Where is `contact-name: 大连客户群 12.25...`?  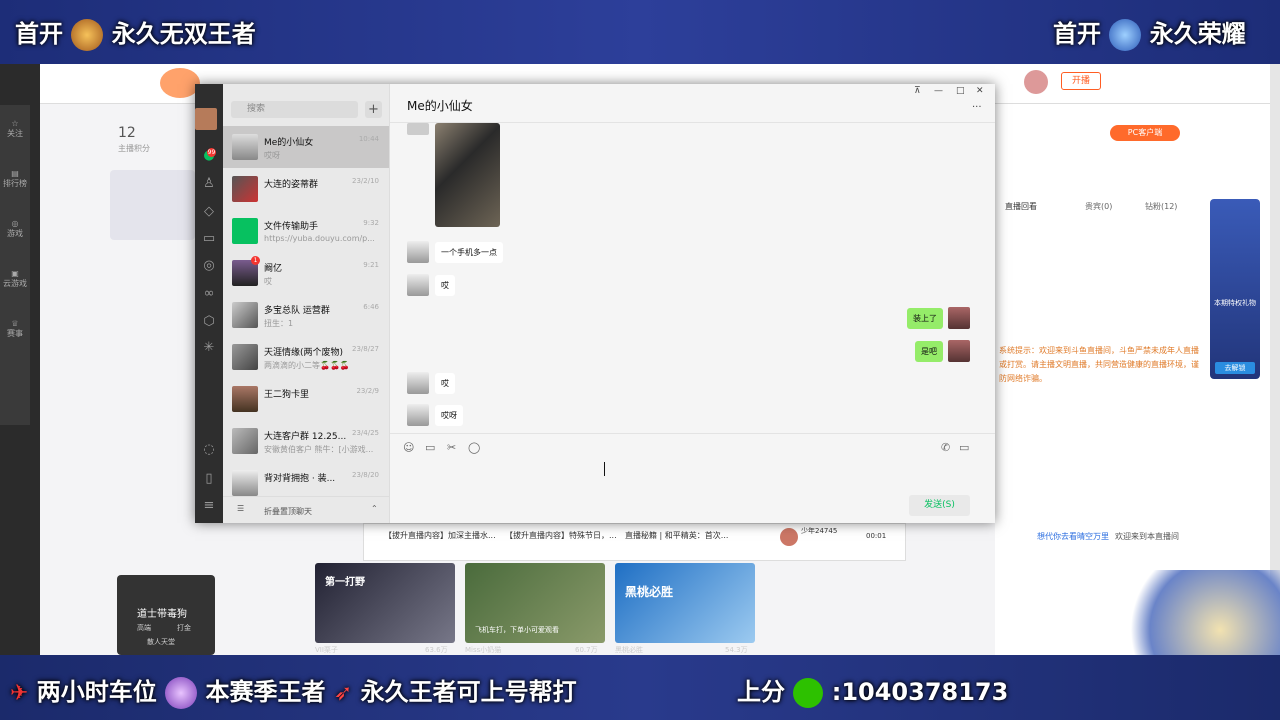 contact-name: 大连客户群 12.25... is located at coordinates (305, 437).